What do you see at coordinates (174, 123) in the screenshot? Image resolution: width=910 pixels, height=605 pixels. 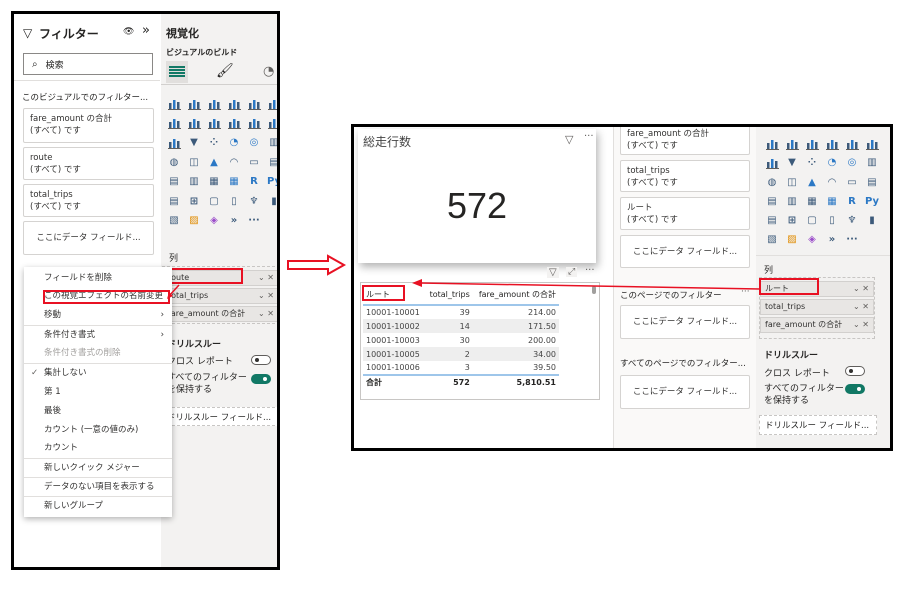 I see `line-icon` at bounding box center [174, 123].